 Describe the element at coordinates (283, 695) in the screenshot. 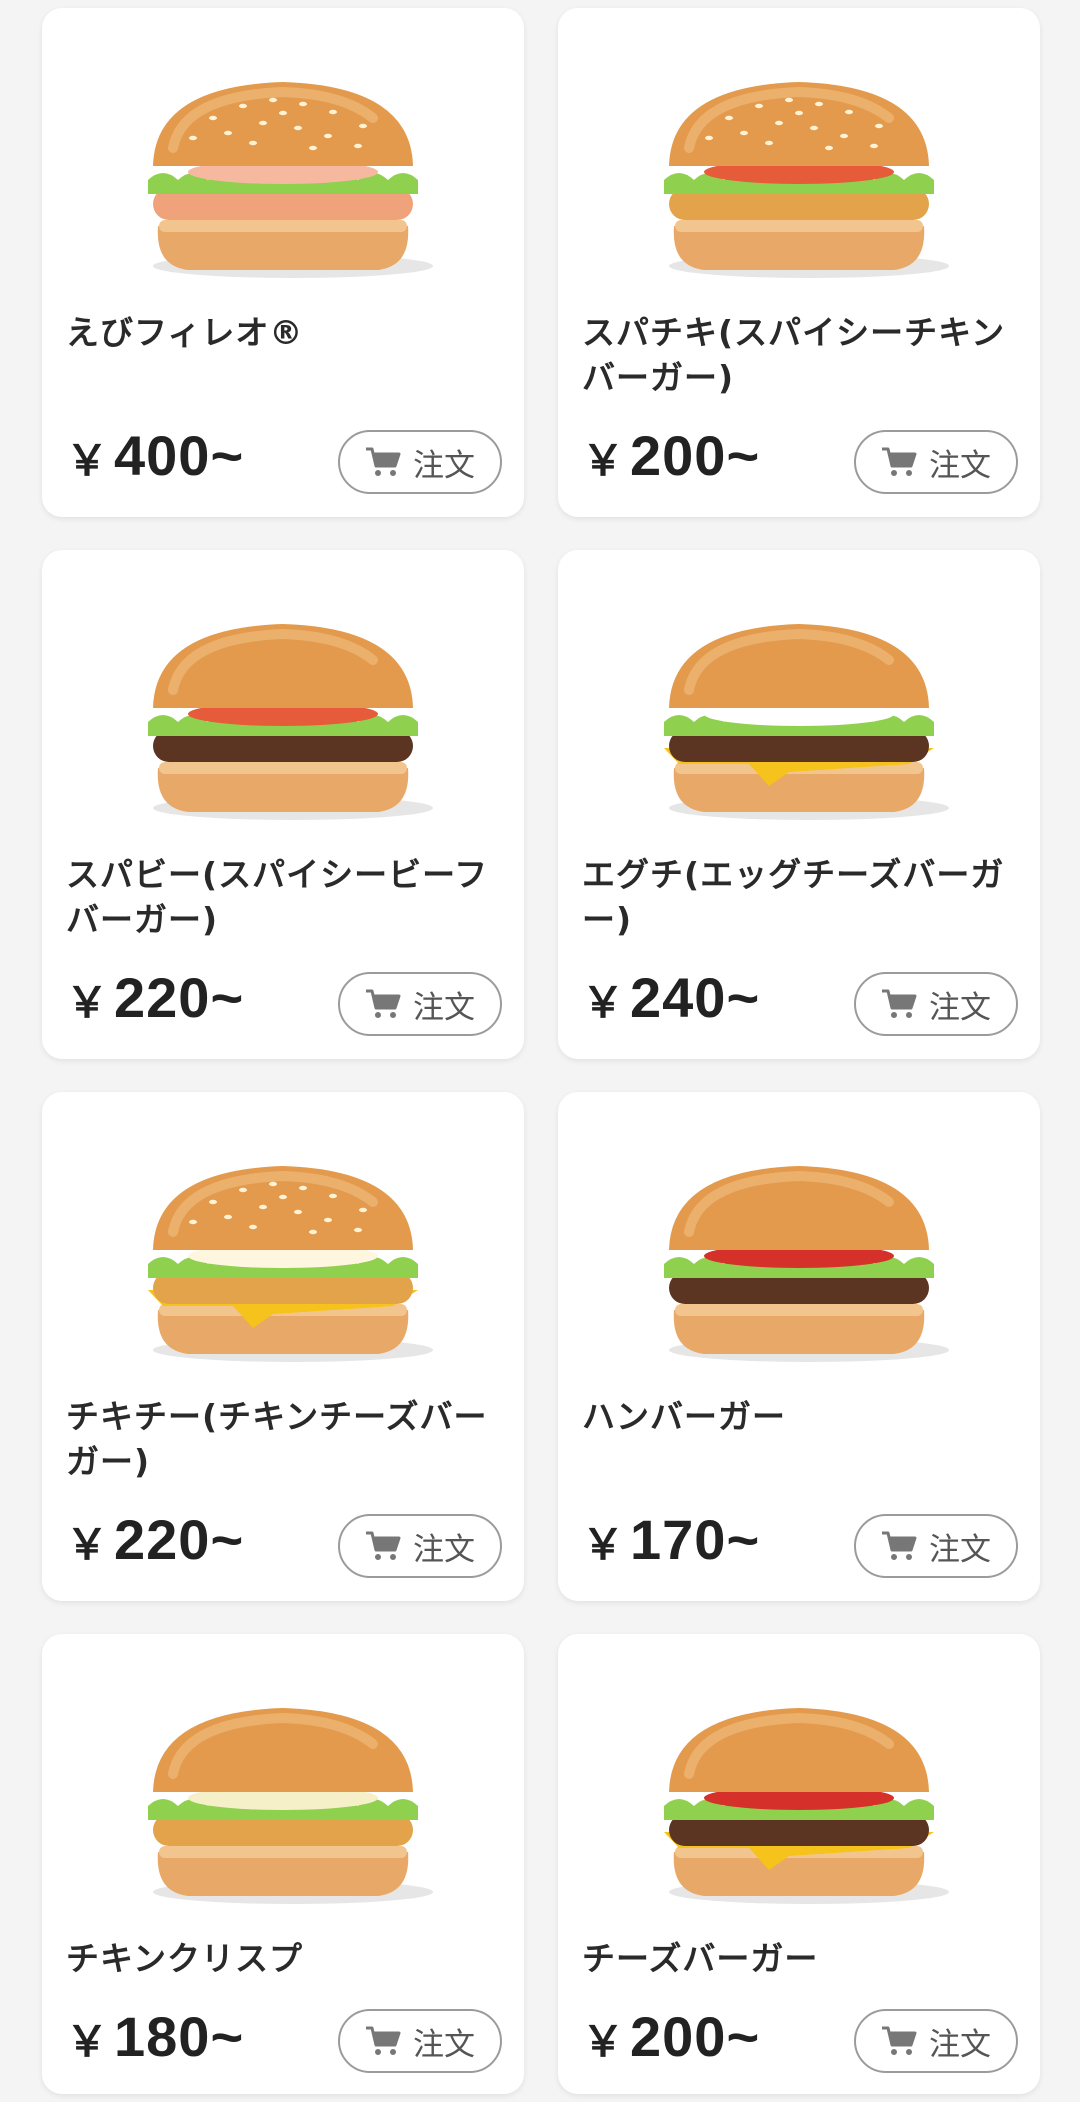

I see `spicy-beef-burger-image` at that location.